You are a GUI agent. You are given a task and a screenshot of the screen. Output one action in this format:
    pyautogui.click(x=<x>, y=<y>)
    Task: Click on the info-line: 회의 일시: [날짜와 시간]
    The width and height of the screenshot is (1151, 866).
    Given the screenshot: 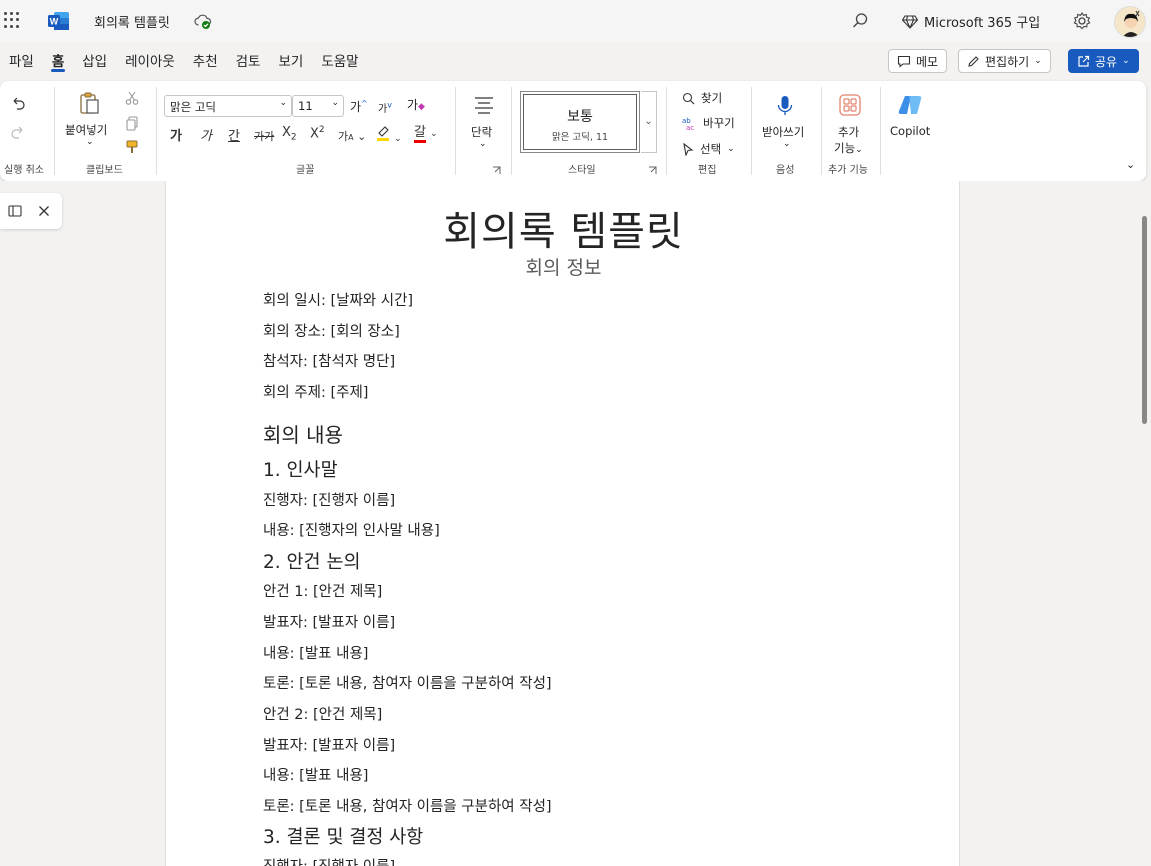 What is the action you would take?
    pyautogui.click(x=338, y=299)
    